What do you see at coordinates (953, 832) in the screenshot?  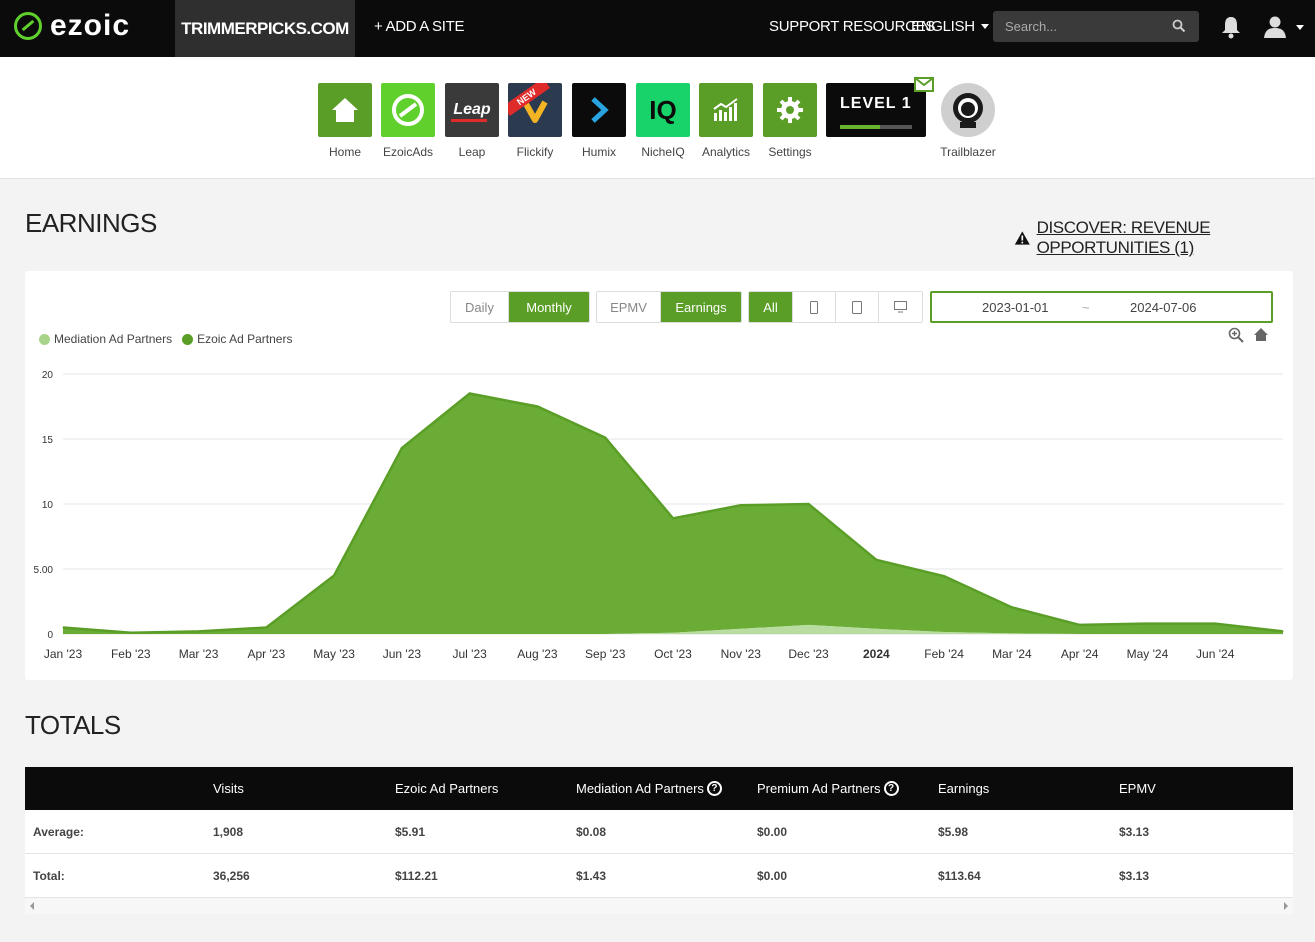 I see `cell-earnings: $5.98` at bounding box center [953, 832].